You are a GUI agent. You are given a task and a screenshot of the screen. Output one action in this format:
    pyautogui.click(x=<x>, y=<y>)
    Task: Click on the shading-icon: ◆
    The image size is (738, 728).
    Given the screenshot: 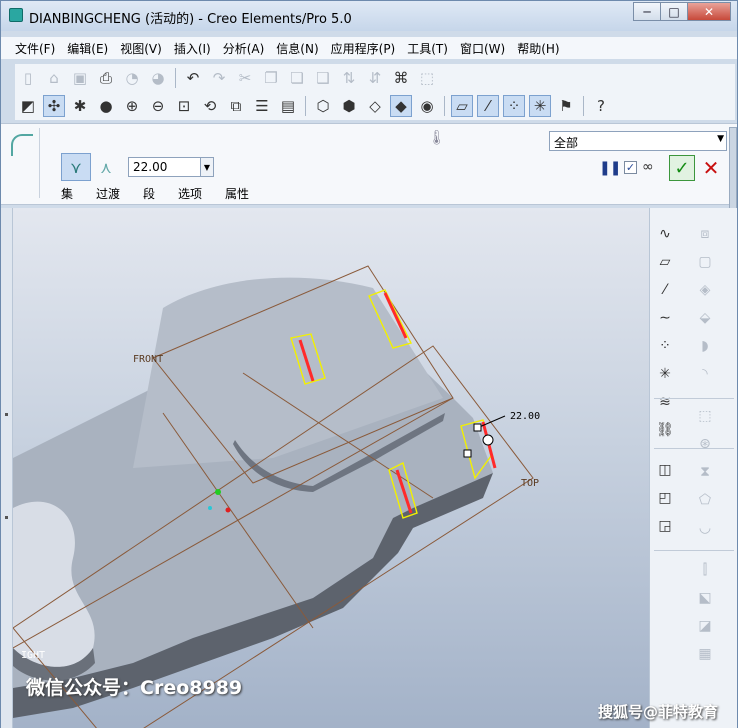 What is the action you would take?
    pyautogui.click(x=401, y=106)
    